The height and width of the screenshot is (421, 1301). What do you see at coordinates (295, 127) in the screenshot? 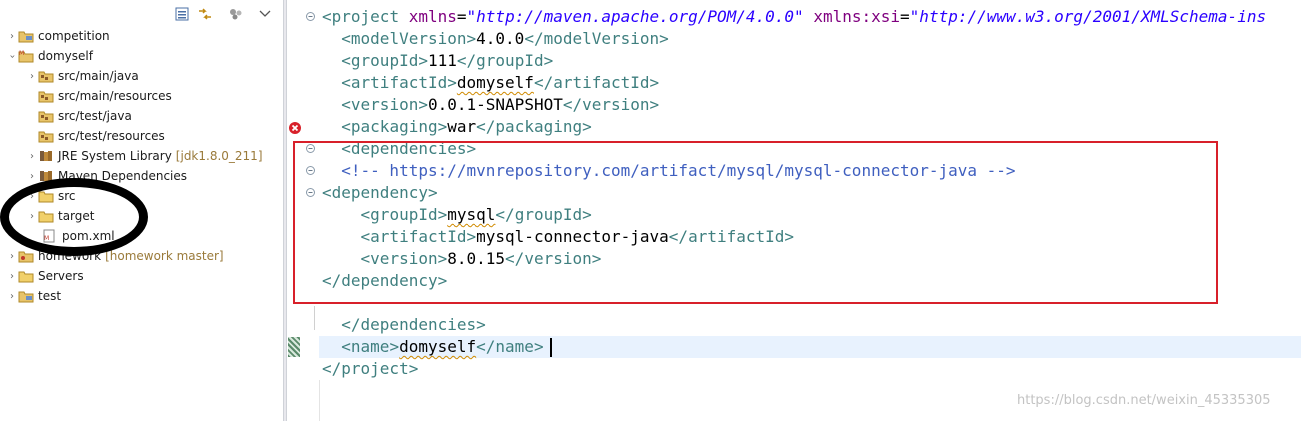
I see `error-icon` at bounding box center [295, 127].